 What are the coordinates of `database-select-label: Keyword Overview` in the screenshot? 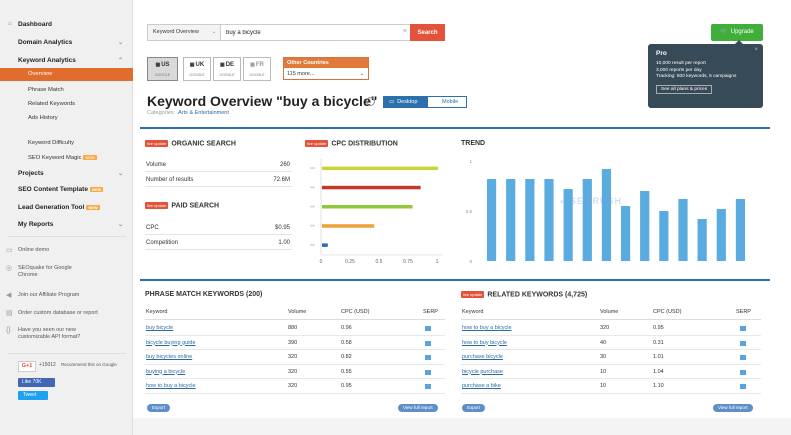 It's located at (176, 32).